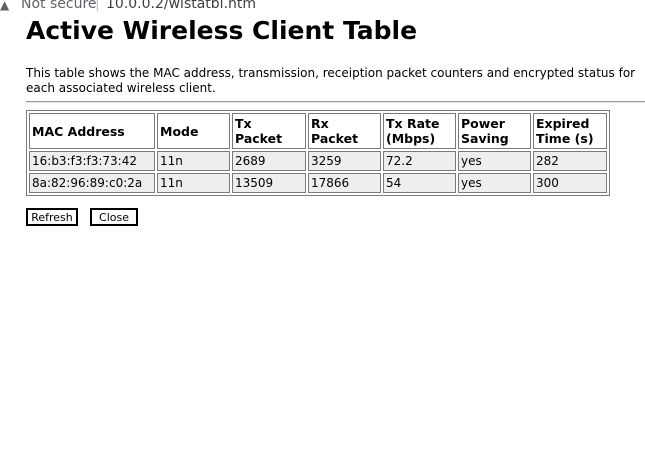 Image resolution: width=645 pixels, height=463 pixels. Describe the element at coordinates (419, 161) in the screenshot. I see `cell-tx-rate: 72.2` at that location.